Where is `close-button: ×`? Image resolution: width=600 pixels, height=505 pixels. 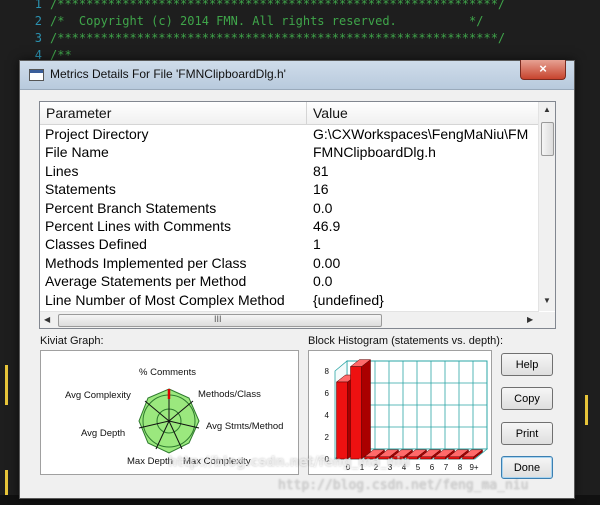 close-button: × is located at coordinates (543, 70).